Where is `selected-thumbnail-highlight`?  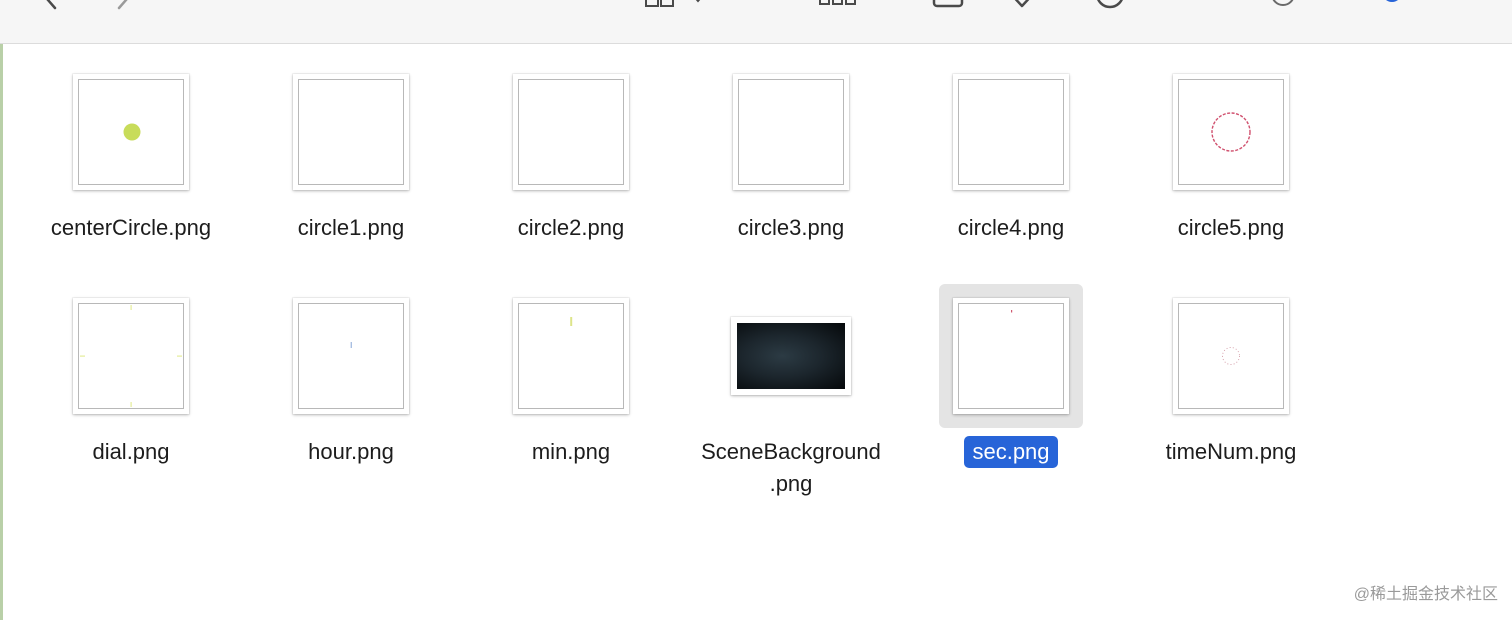 selected-thumbnail-highlight is located at coordinates (1011, 356).